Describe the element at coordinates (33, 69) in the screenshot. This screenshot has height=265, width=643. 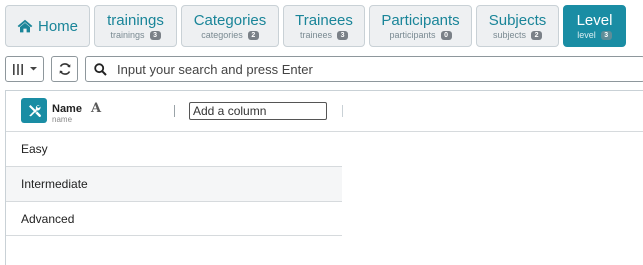
I see `caret-down-icon` at that location.